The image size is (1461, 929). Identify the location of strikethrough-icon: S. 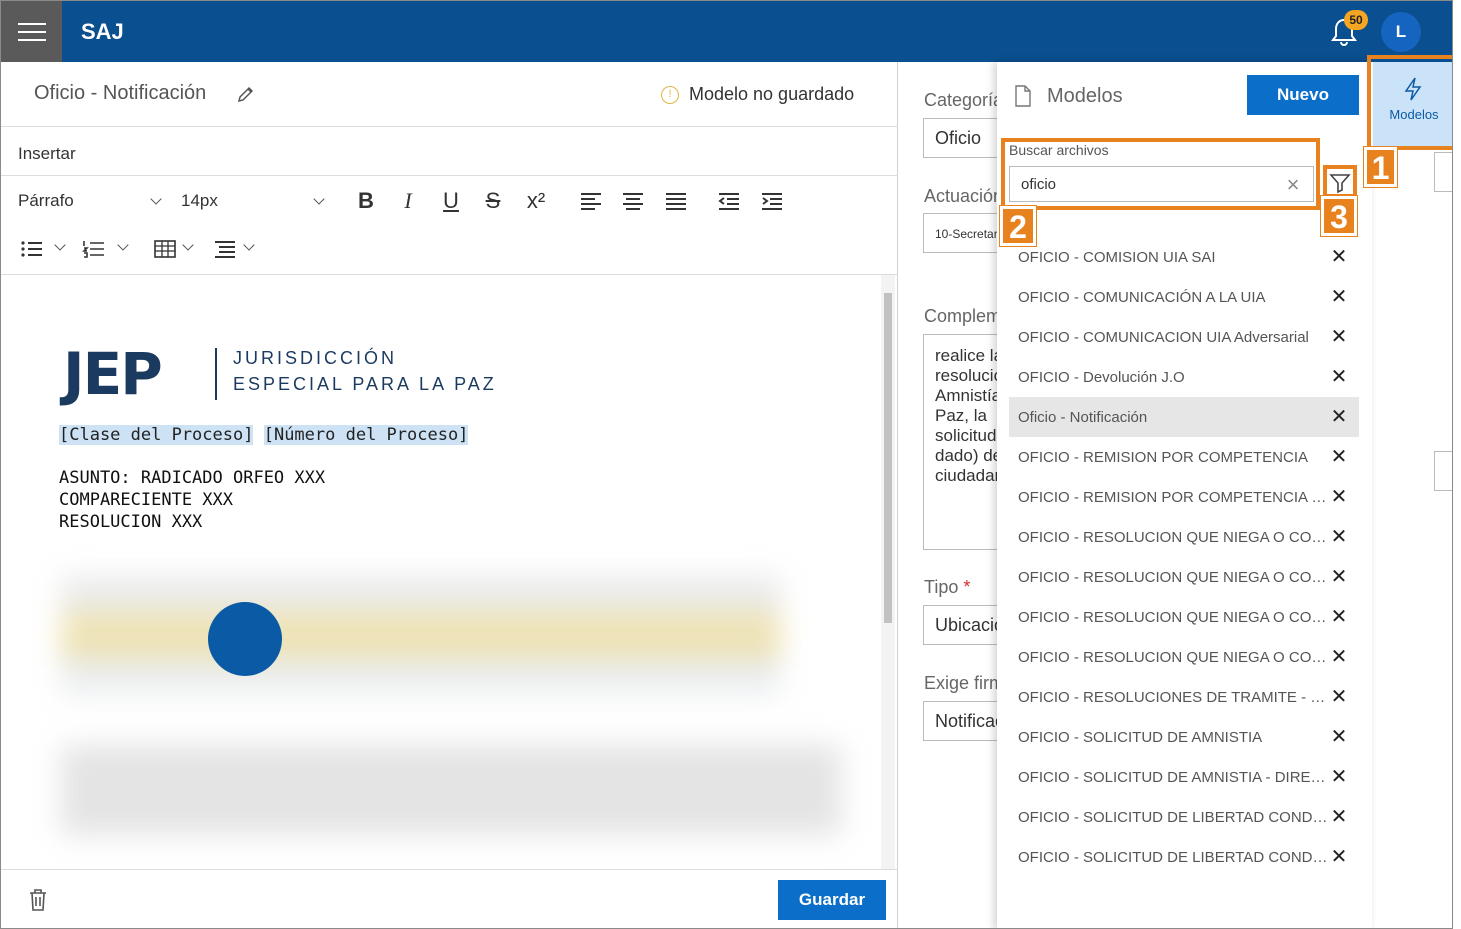
(493, 201).